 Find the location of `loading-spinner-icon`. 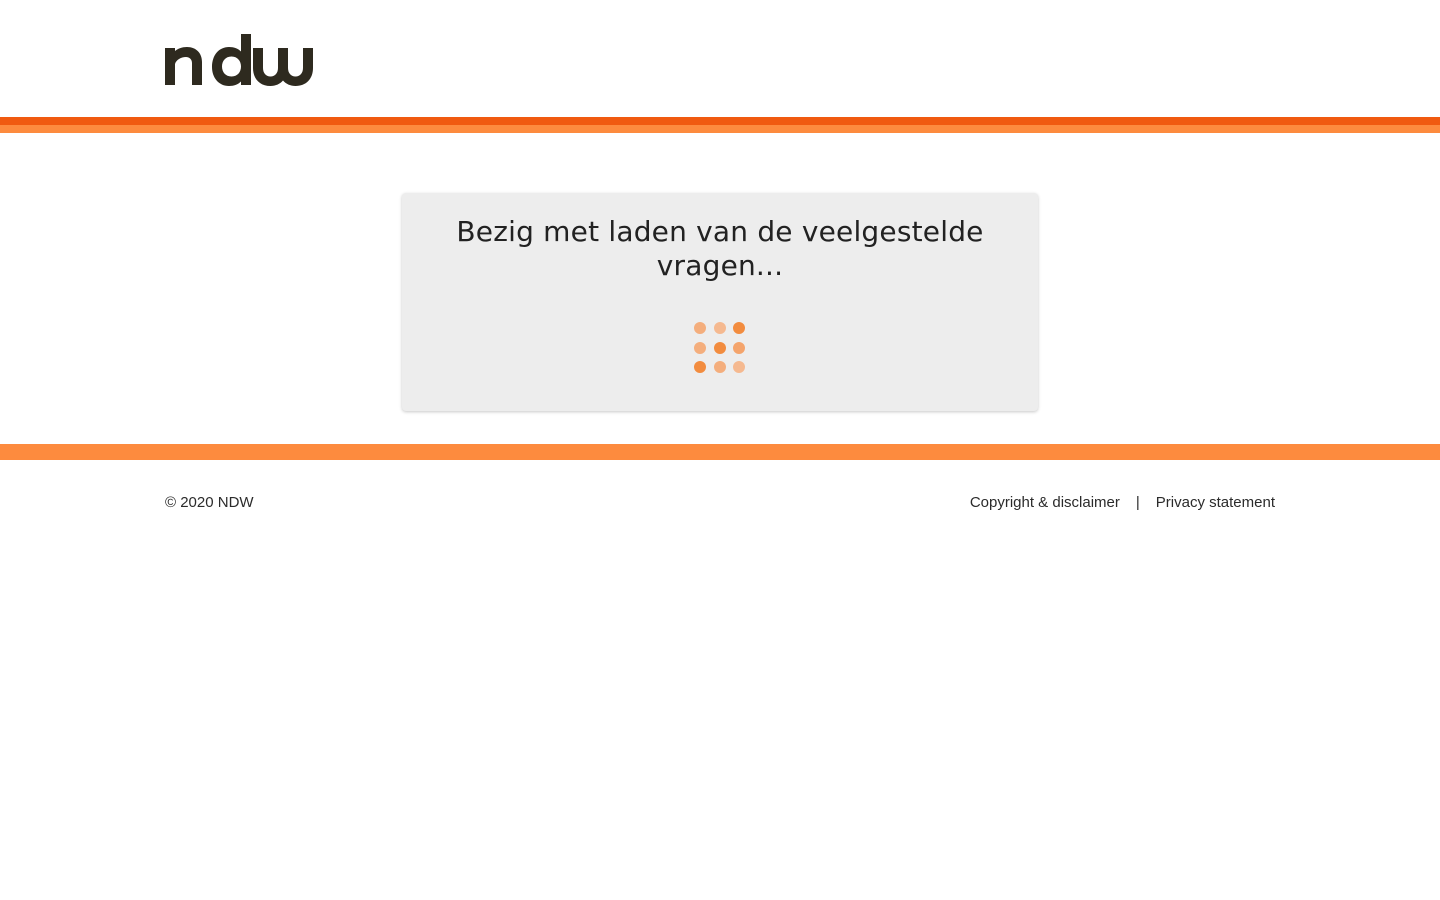

loading-spinner-icon is located at coordinates (720, 348).